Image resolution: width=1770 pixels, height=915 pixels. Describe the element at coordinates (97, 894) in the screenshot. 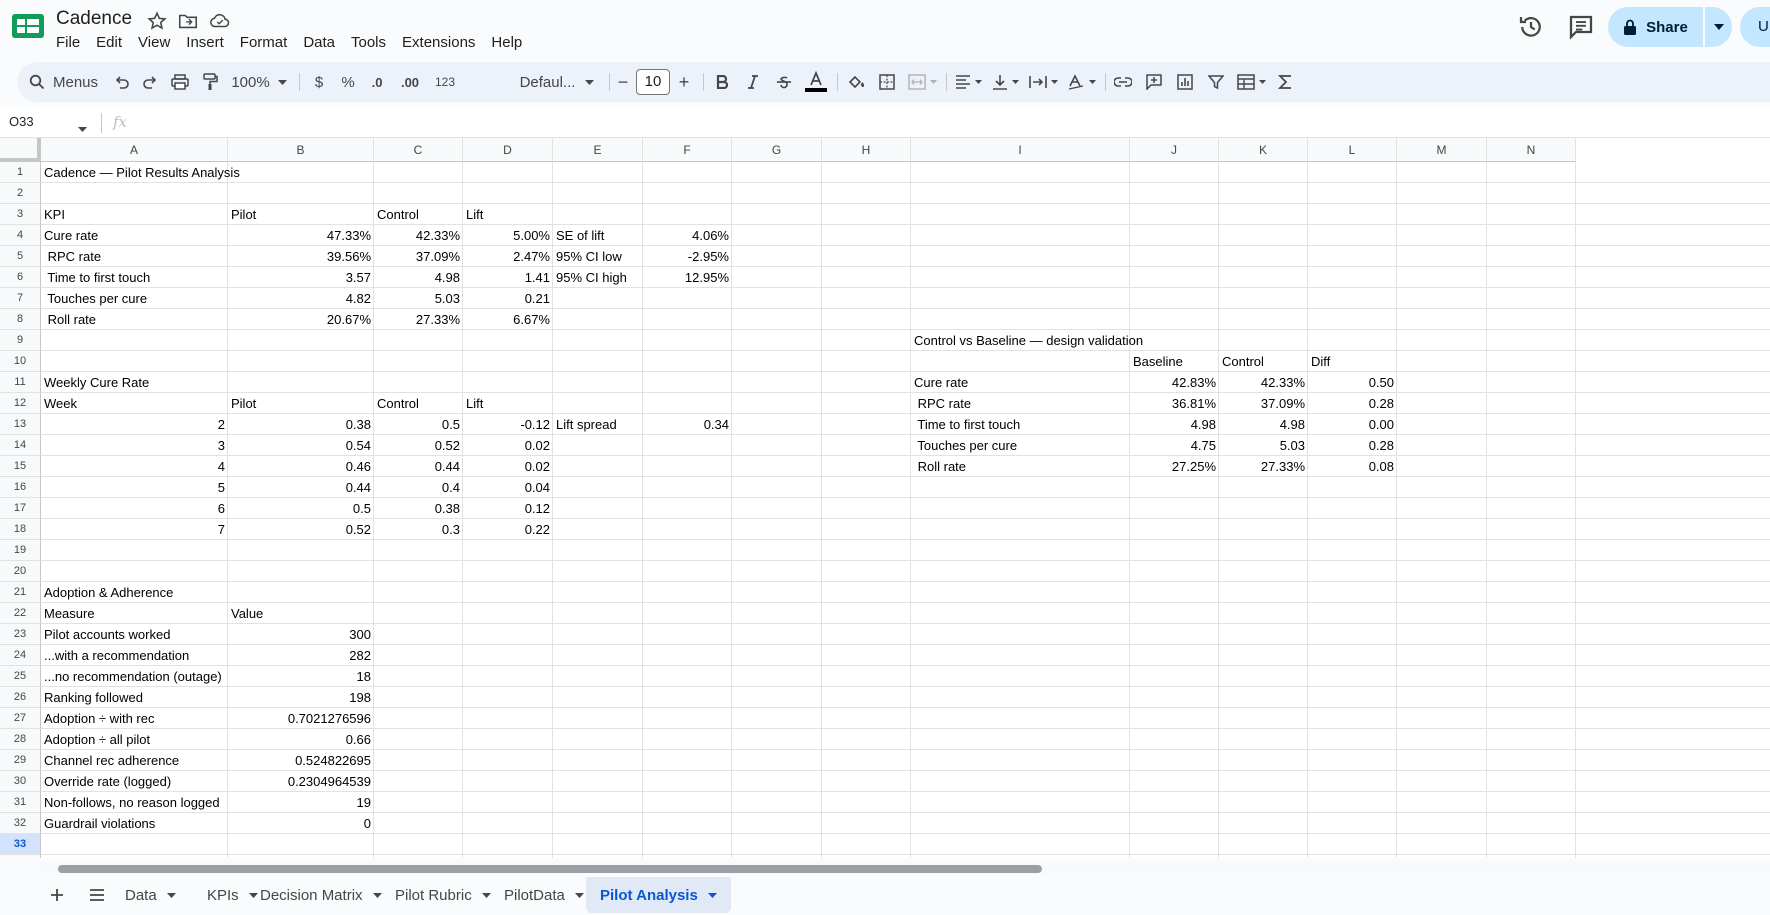

I see `all-sheets-menu-icon` at that location.